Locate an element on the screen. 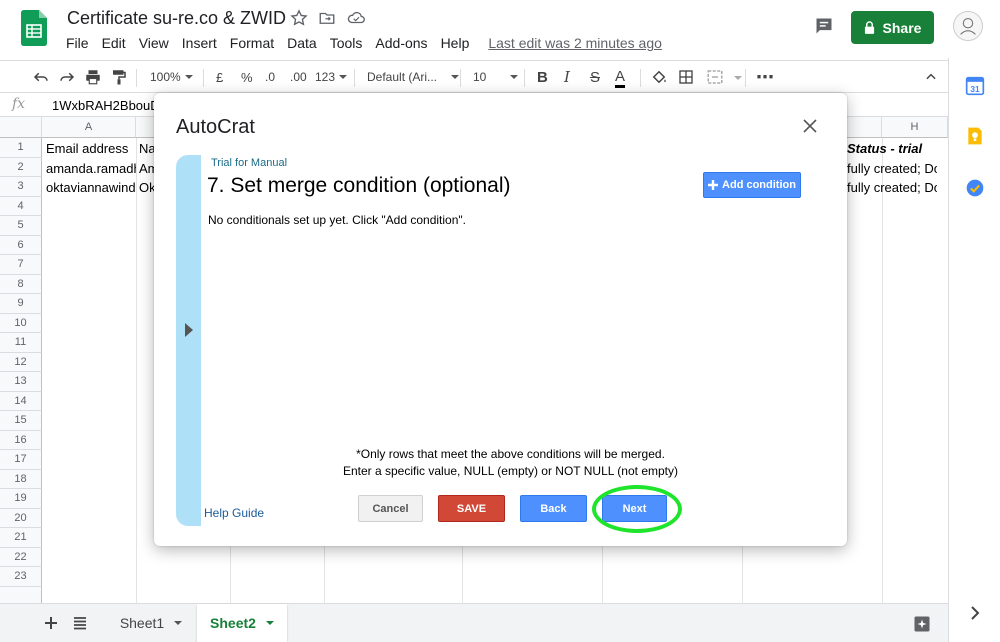  menu-file: File is located at coordinates (77, 43).